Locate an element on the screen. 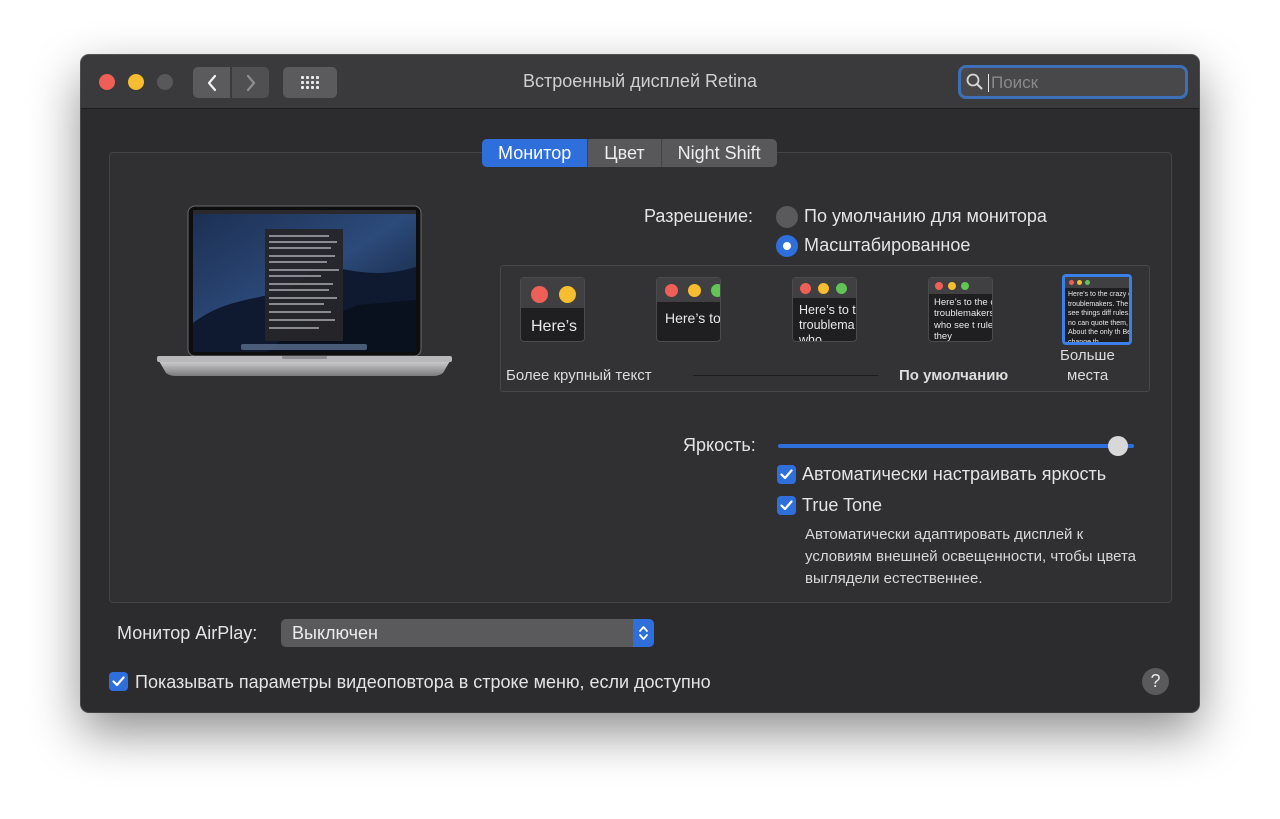 This screenshot has width=1280, height=819. search-placeholder: Поиск is located at coordinates (1015, 82).